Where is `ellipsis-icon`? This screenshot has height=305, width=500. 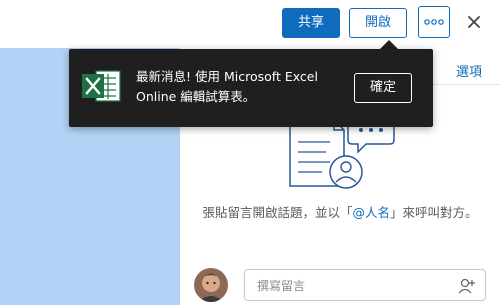
ellipsis-icon is located at coordinates (434, 22).